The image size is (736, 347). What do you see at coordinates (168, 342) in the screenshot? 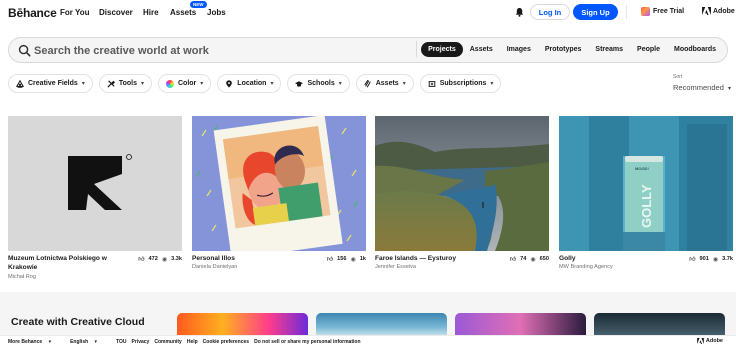
I see `footer-link-community: Community` at bounding box center [168, 342].